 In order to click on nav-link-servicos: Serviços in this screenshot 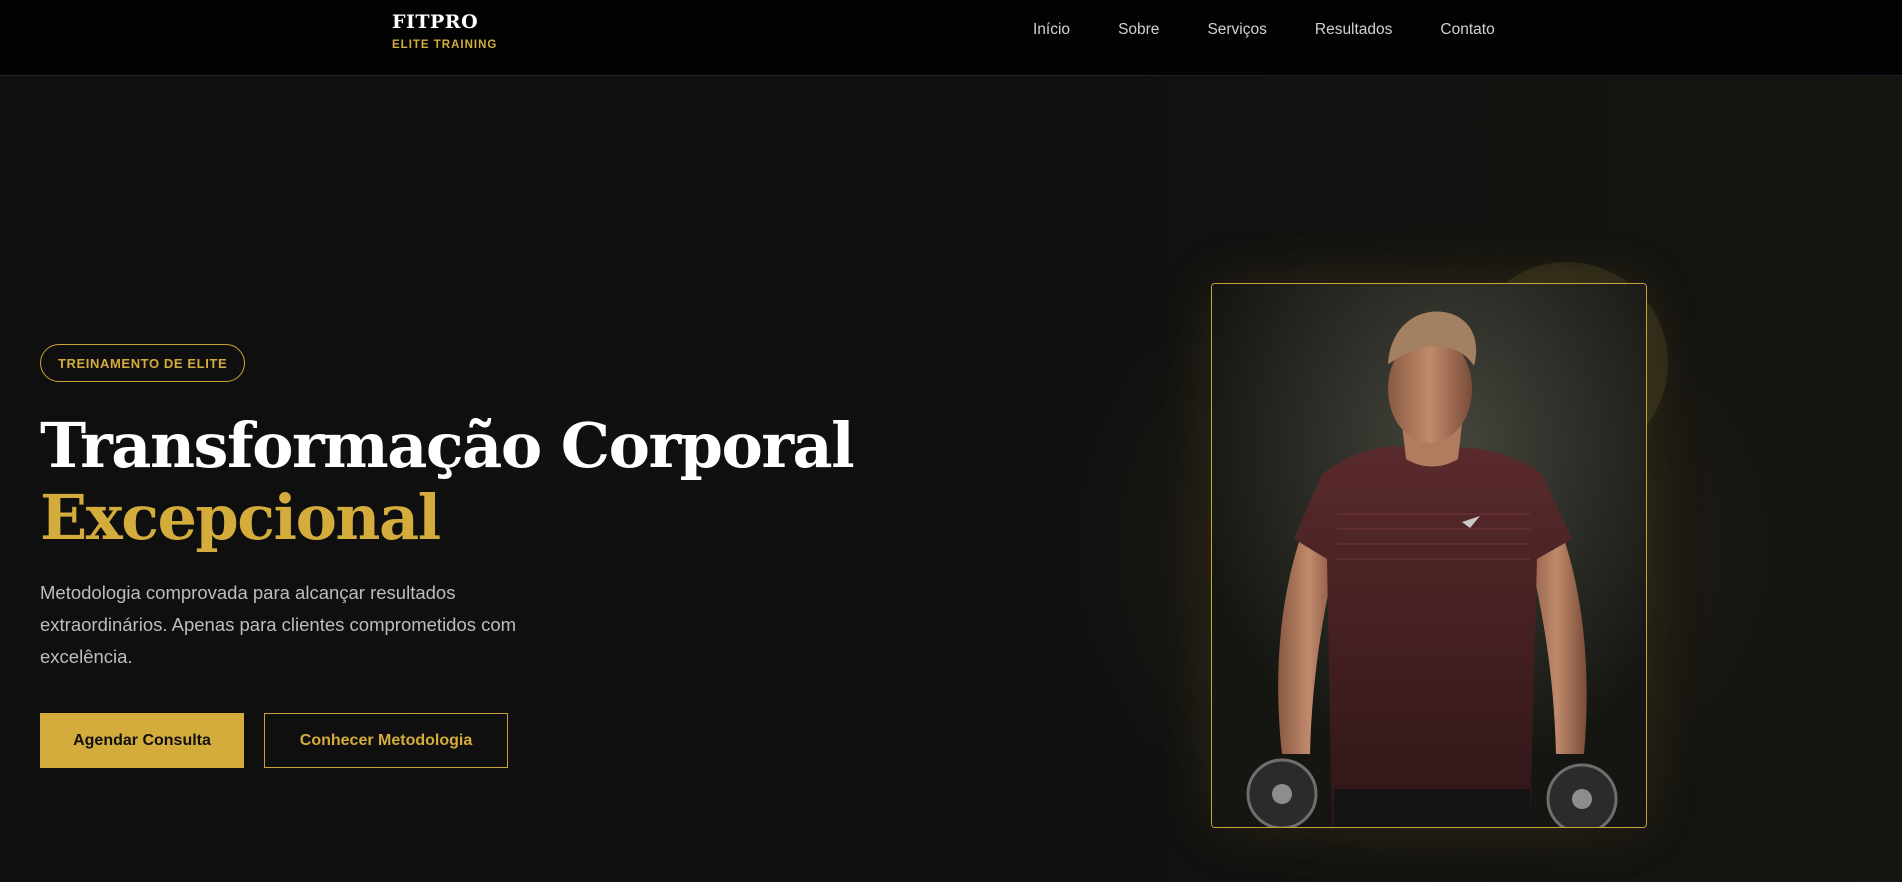, I will do `click(1236, 30)`.